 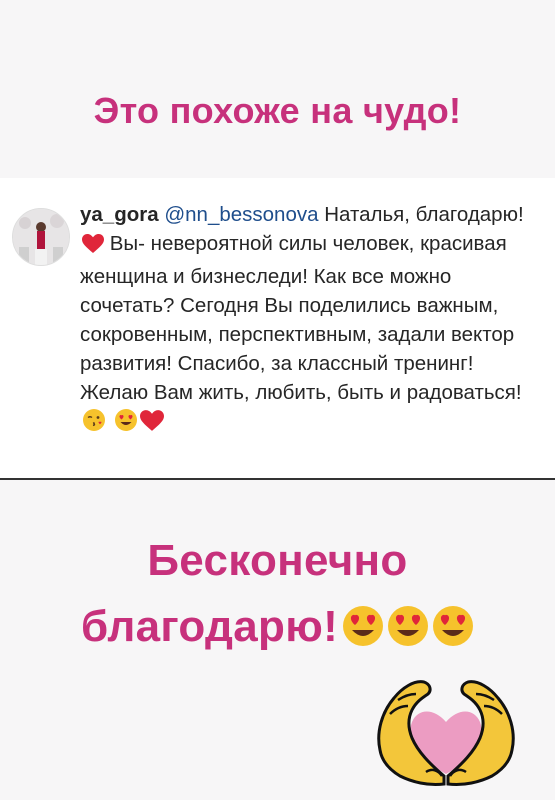 What do you see at coordinates (277, 560) in the screenshot?
I see `headline-bottom-line1: Бесконечно` at bounding box center [277, 560].